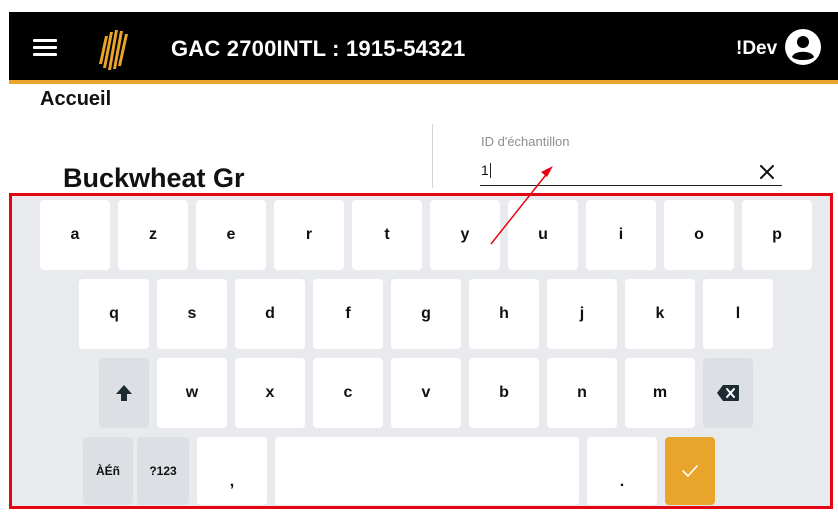  Describe the element at coordinates (348, 393) in the screenshot. I see `key-c: c` at that location.